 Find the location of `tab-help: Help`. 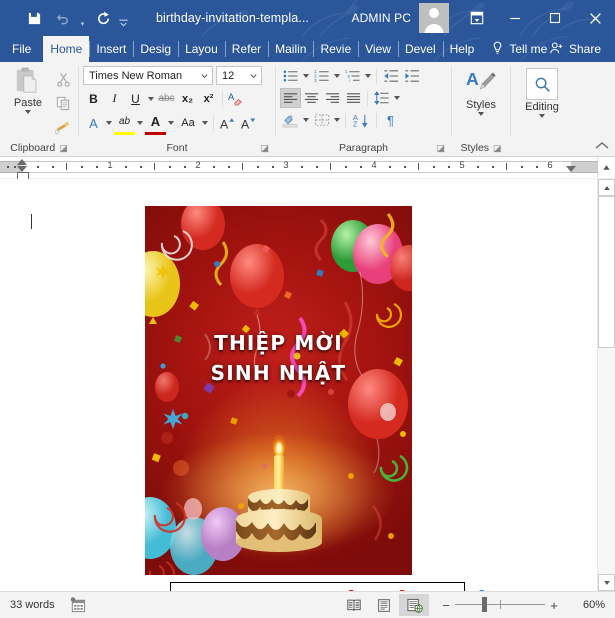

tab-help: Help is located at coordinates (462, 49).